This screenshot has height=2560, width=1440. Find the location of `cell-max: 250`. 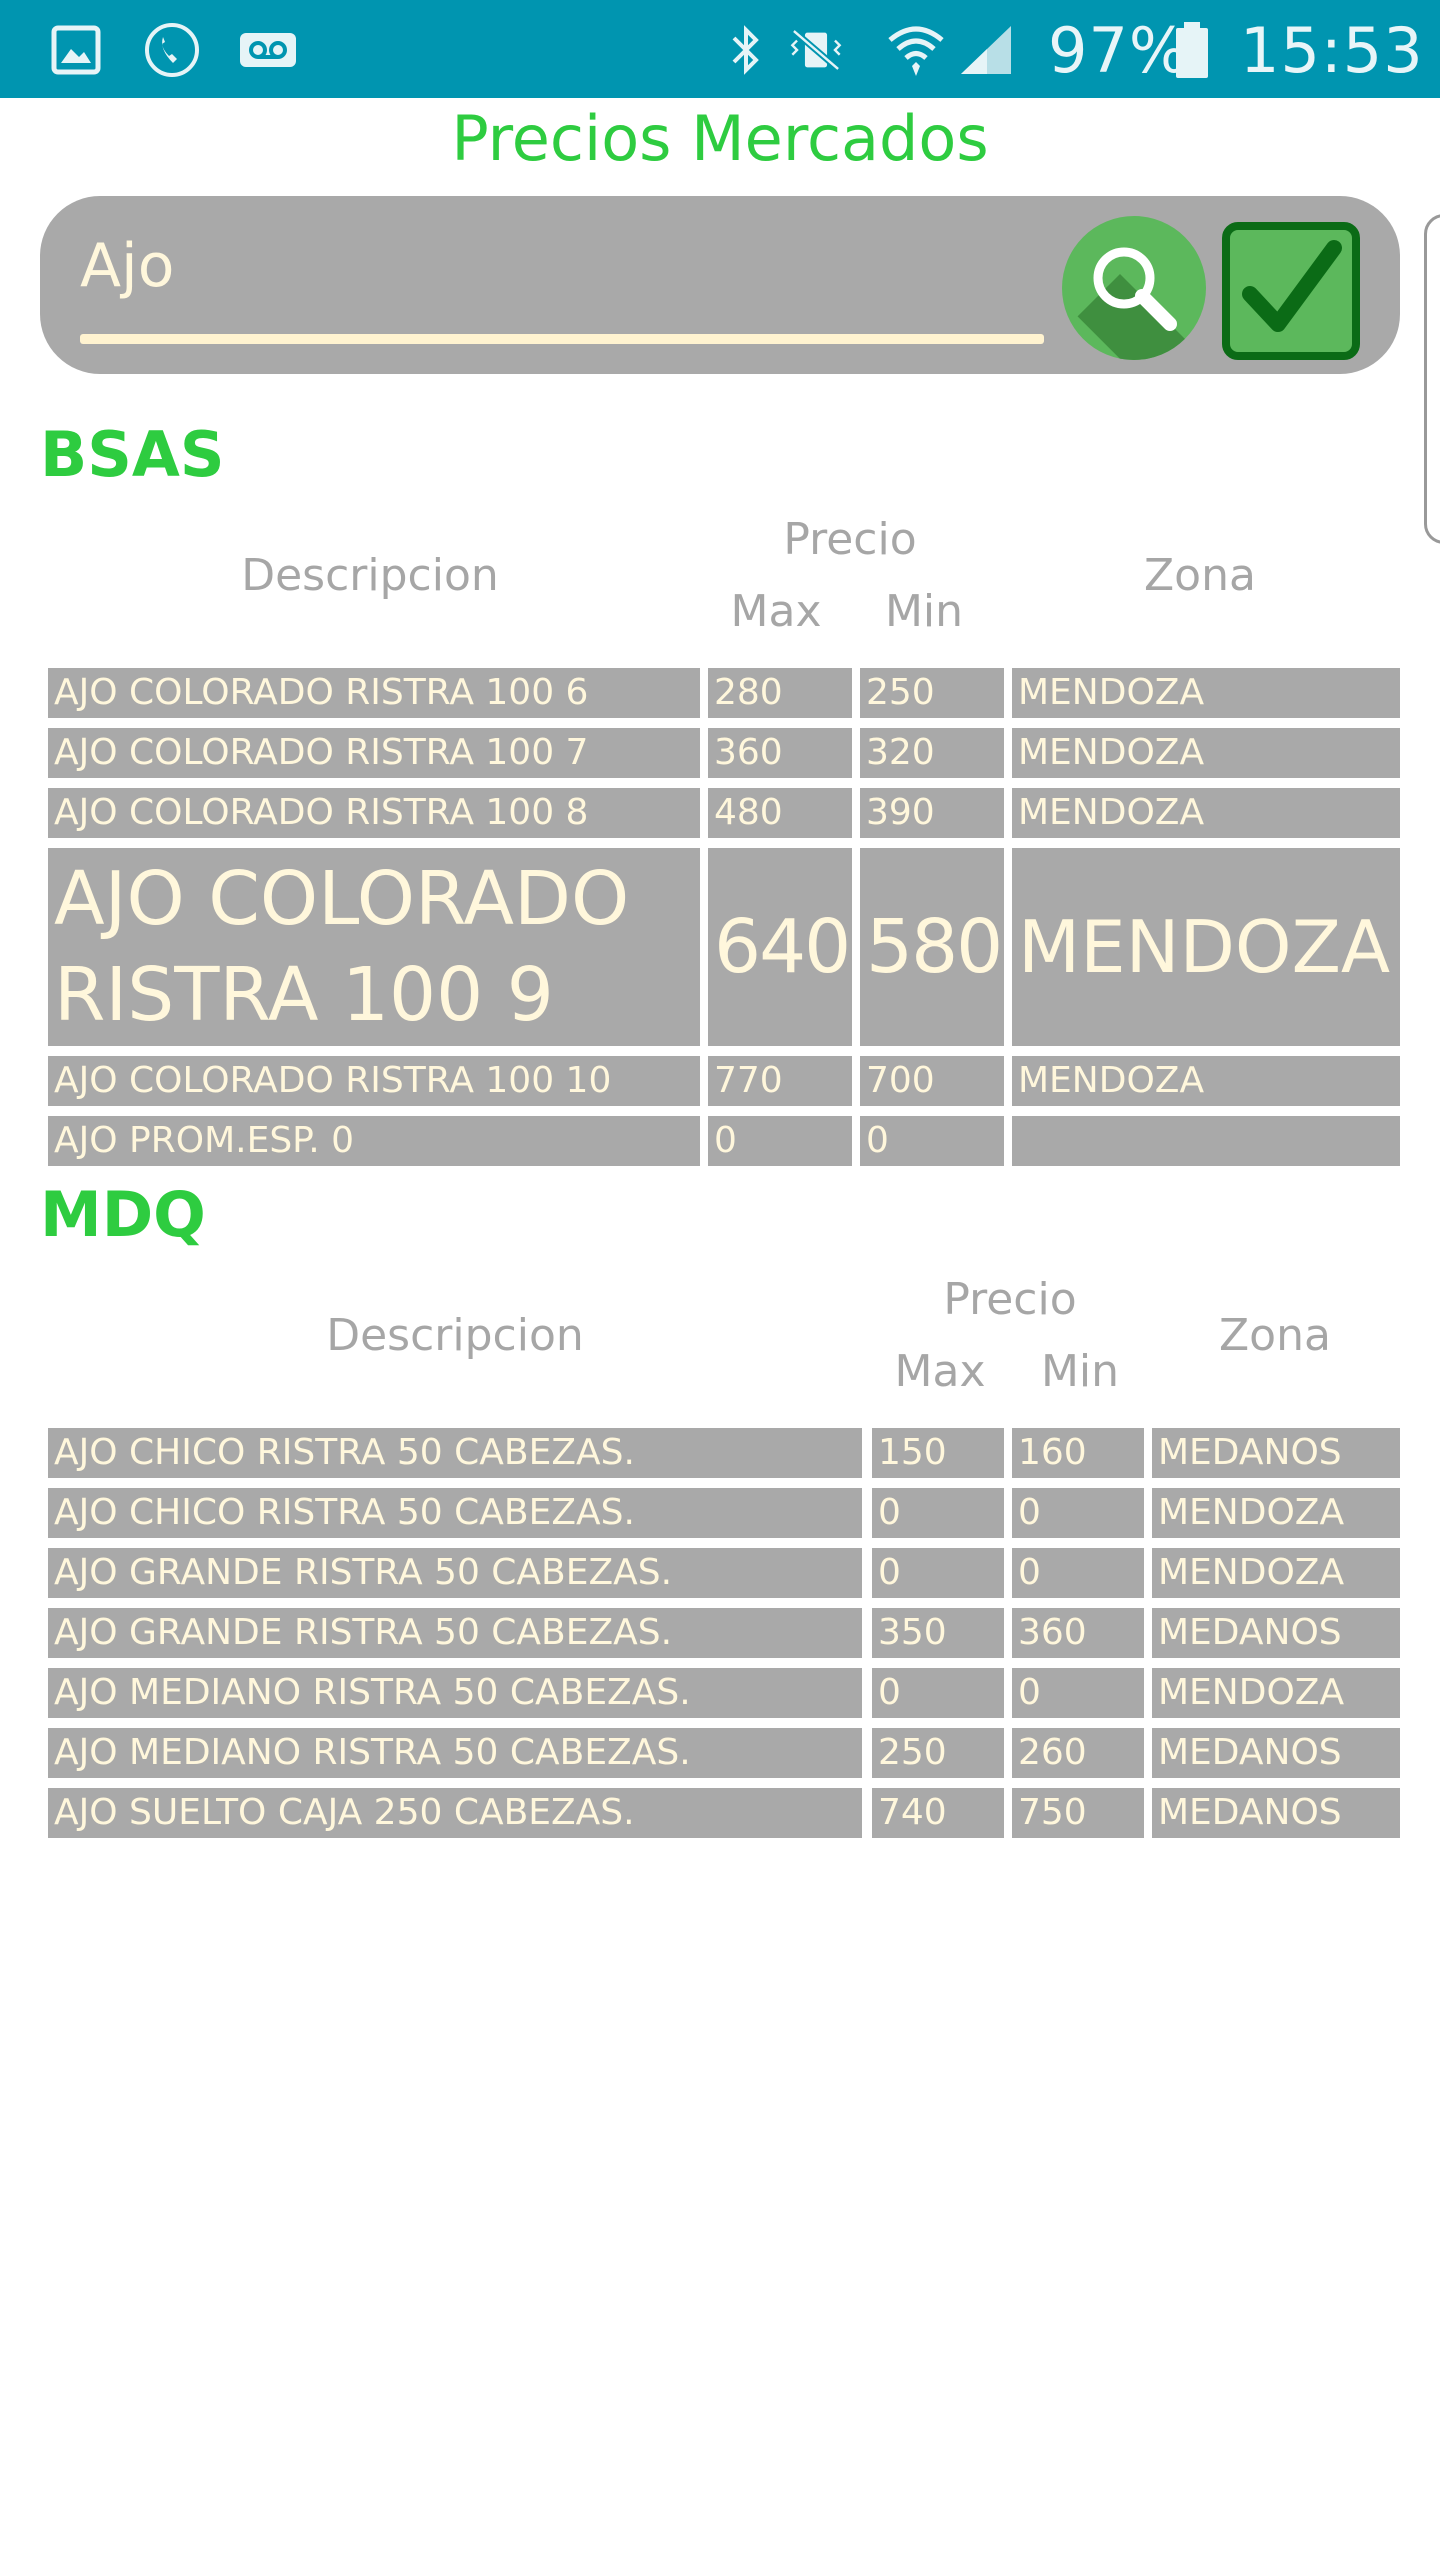

cell-max: 250 is located at coordinates (938, 1753).